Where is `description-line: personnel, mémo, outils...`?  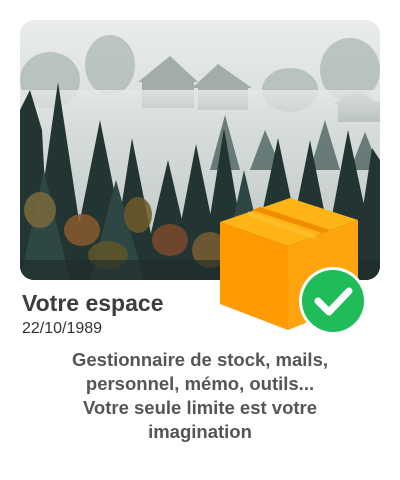
description-line: personnel, mémo, outils... is located at coordinates (200, 383).